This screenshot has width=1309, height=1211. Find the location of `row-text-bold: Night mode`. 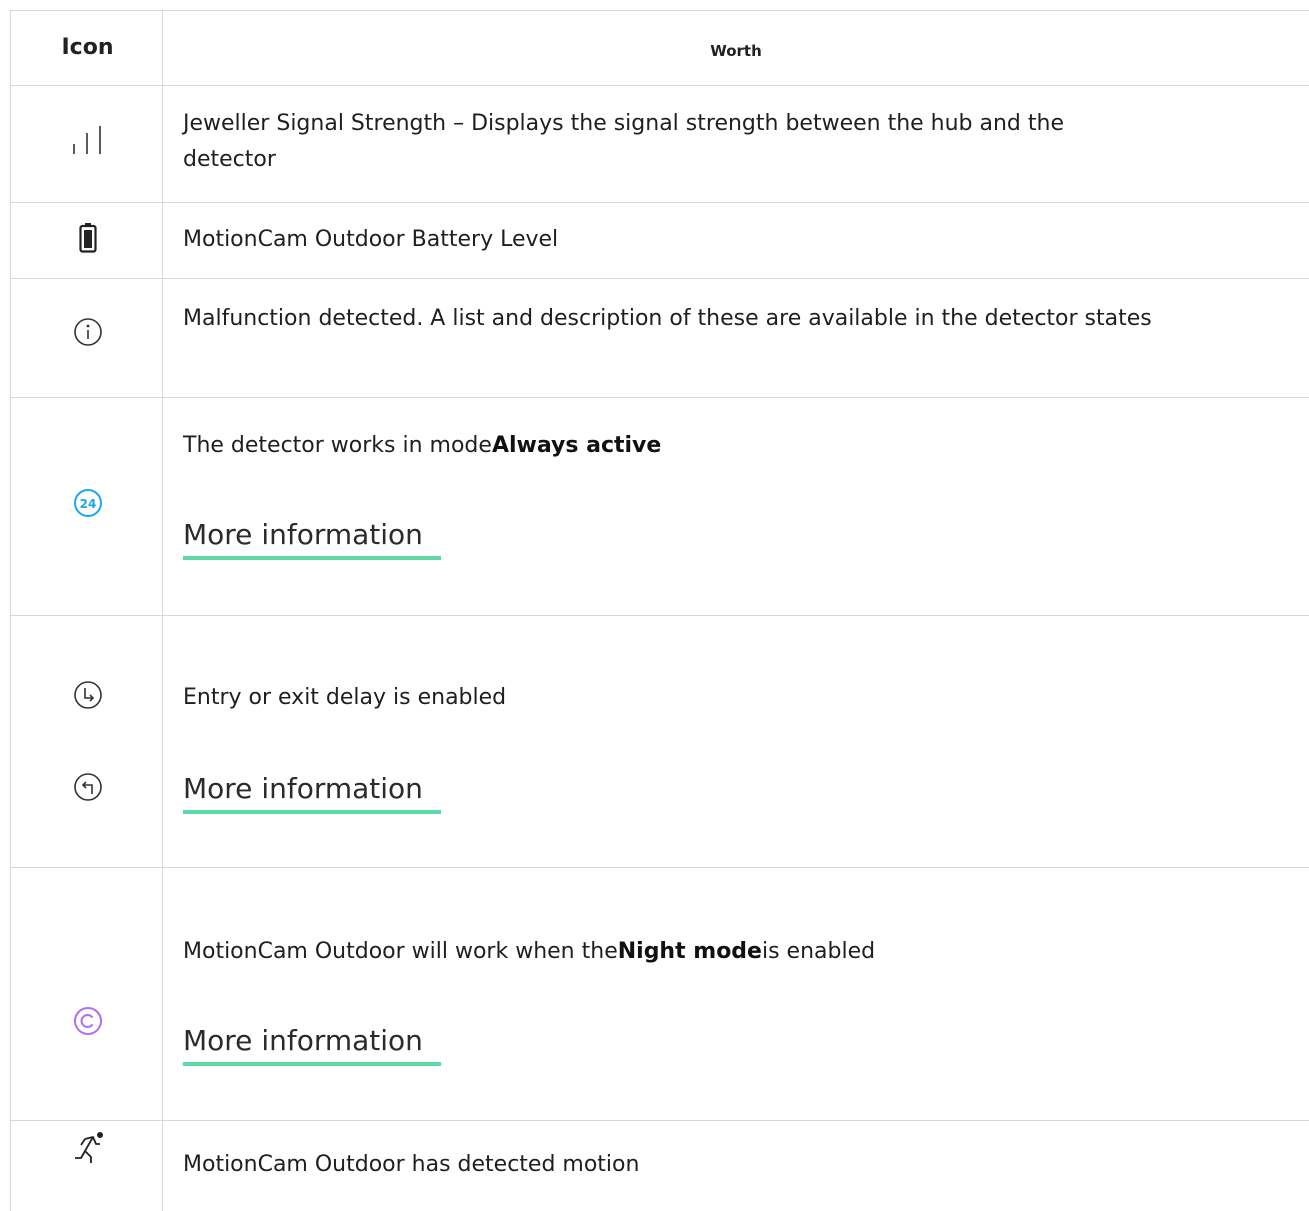

row-text-bold: Night mode is located at coordinates (689, 951).